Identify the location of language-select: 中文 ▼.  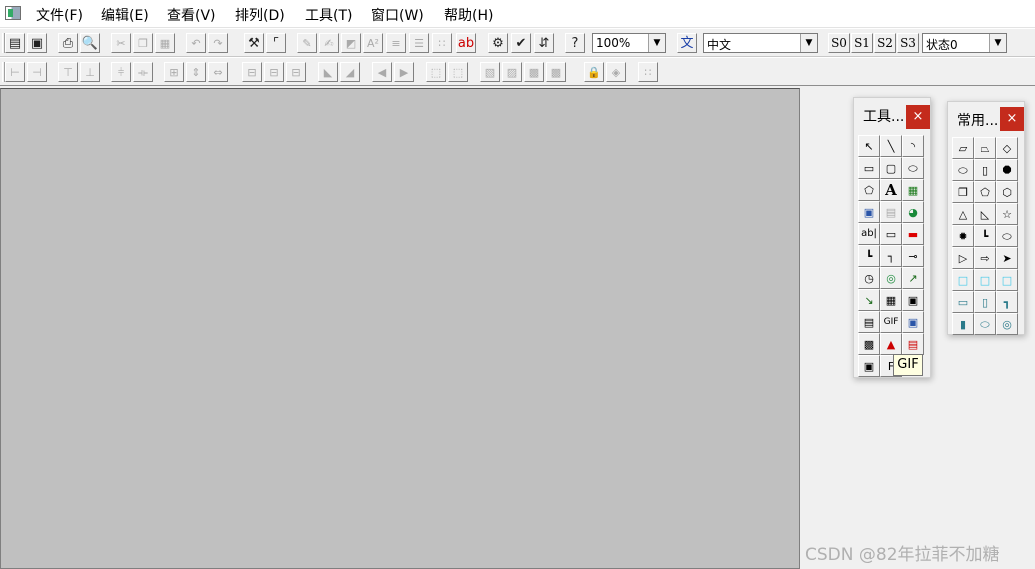
(760, 43).